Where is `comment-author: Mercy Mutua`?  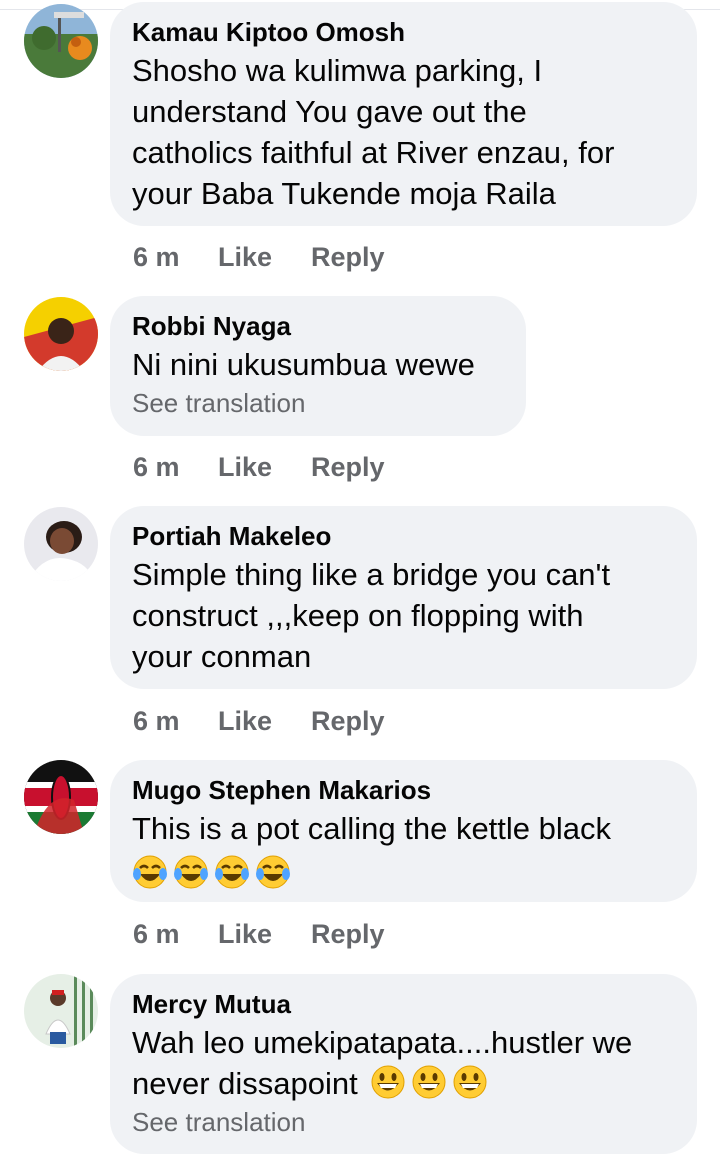
comment-author: Mercy Mutua is located at coordinates (403, 1004).